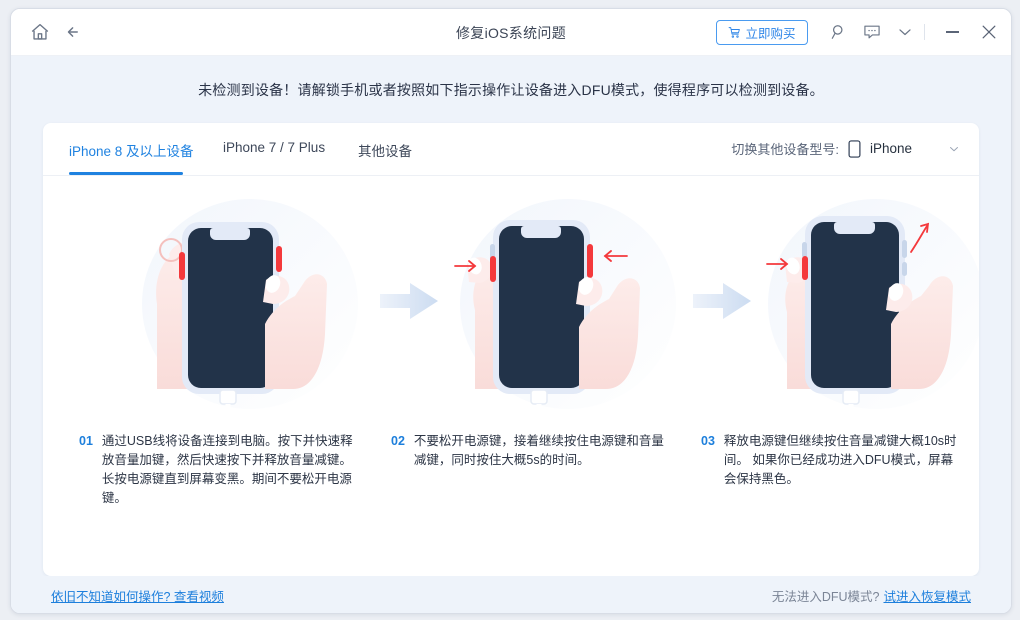 The image size is (1020, 620). What do you see at coordinates (770, 34) in the screenshot?
I see `buy-now-label: 立即购买` at bounding box center [770, 34].